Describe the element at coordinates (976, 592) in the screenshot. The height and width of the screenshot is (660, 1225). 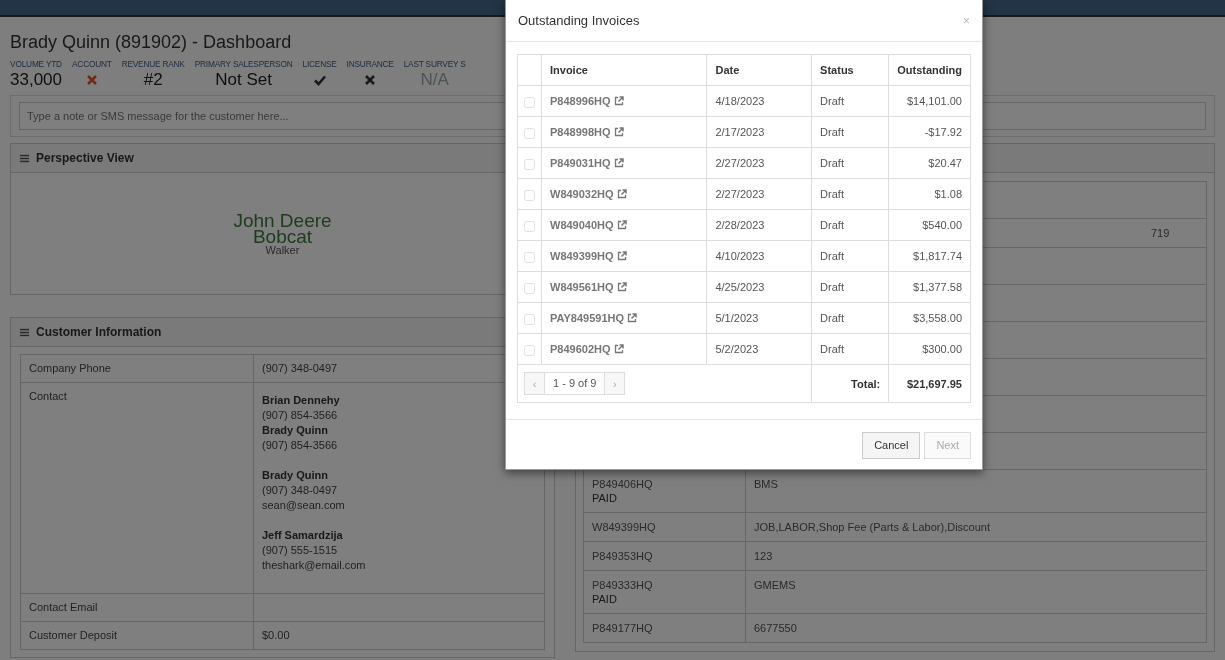
I see `table-cell: GMEMS` at that location.